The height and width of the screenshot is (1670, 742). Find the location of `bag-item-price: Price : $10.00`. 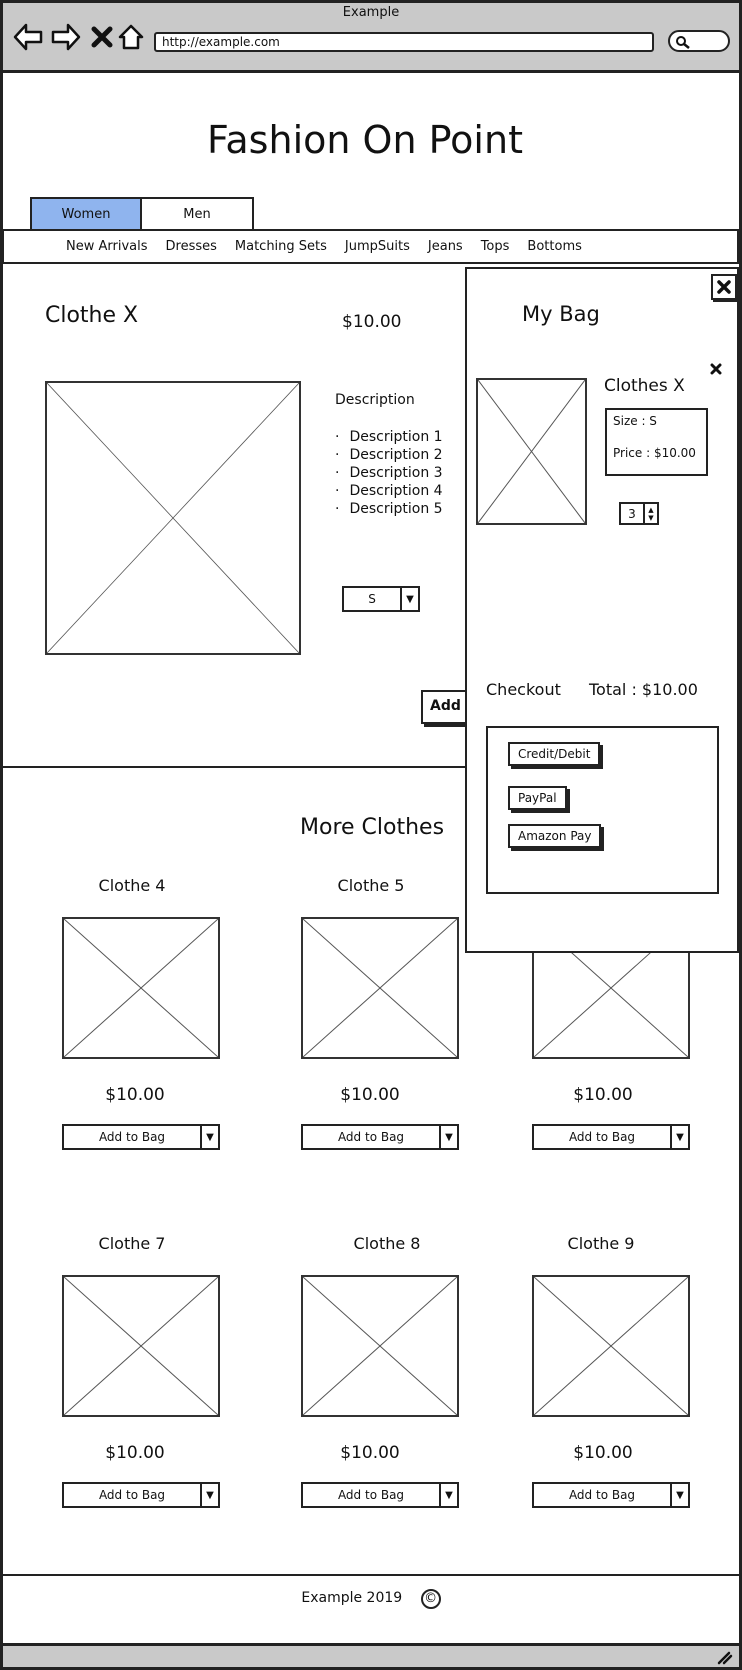

bag-item-price: Price : $10.00 is located at coordinates (654, 453).